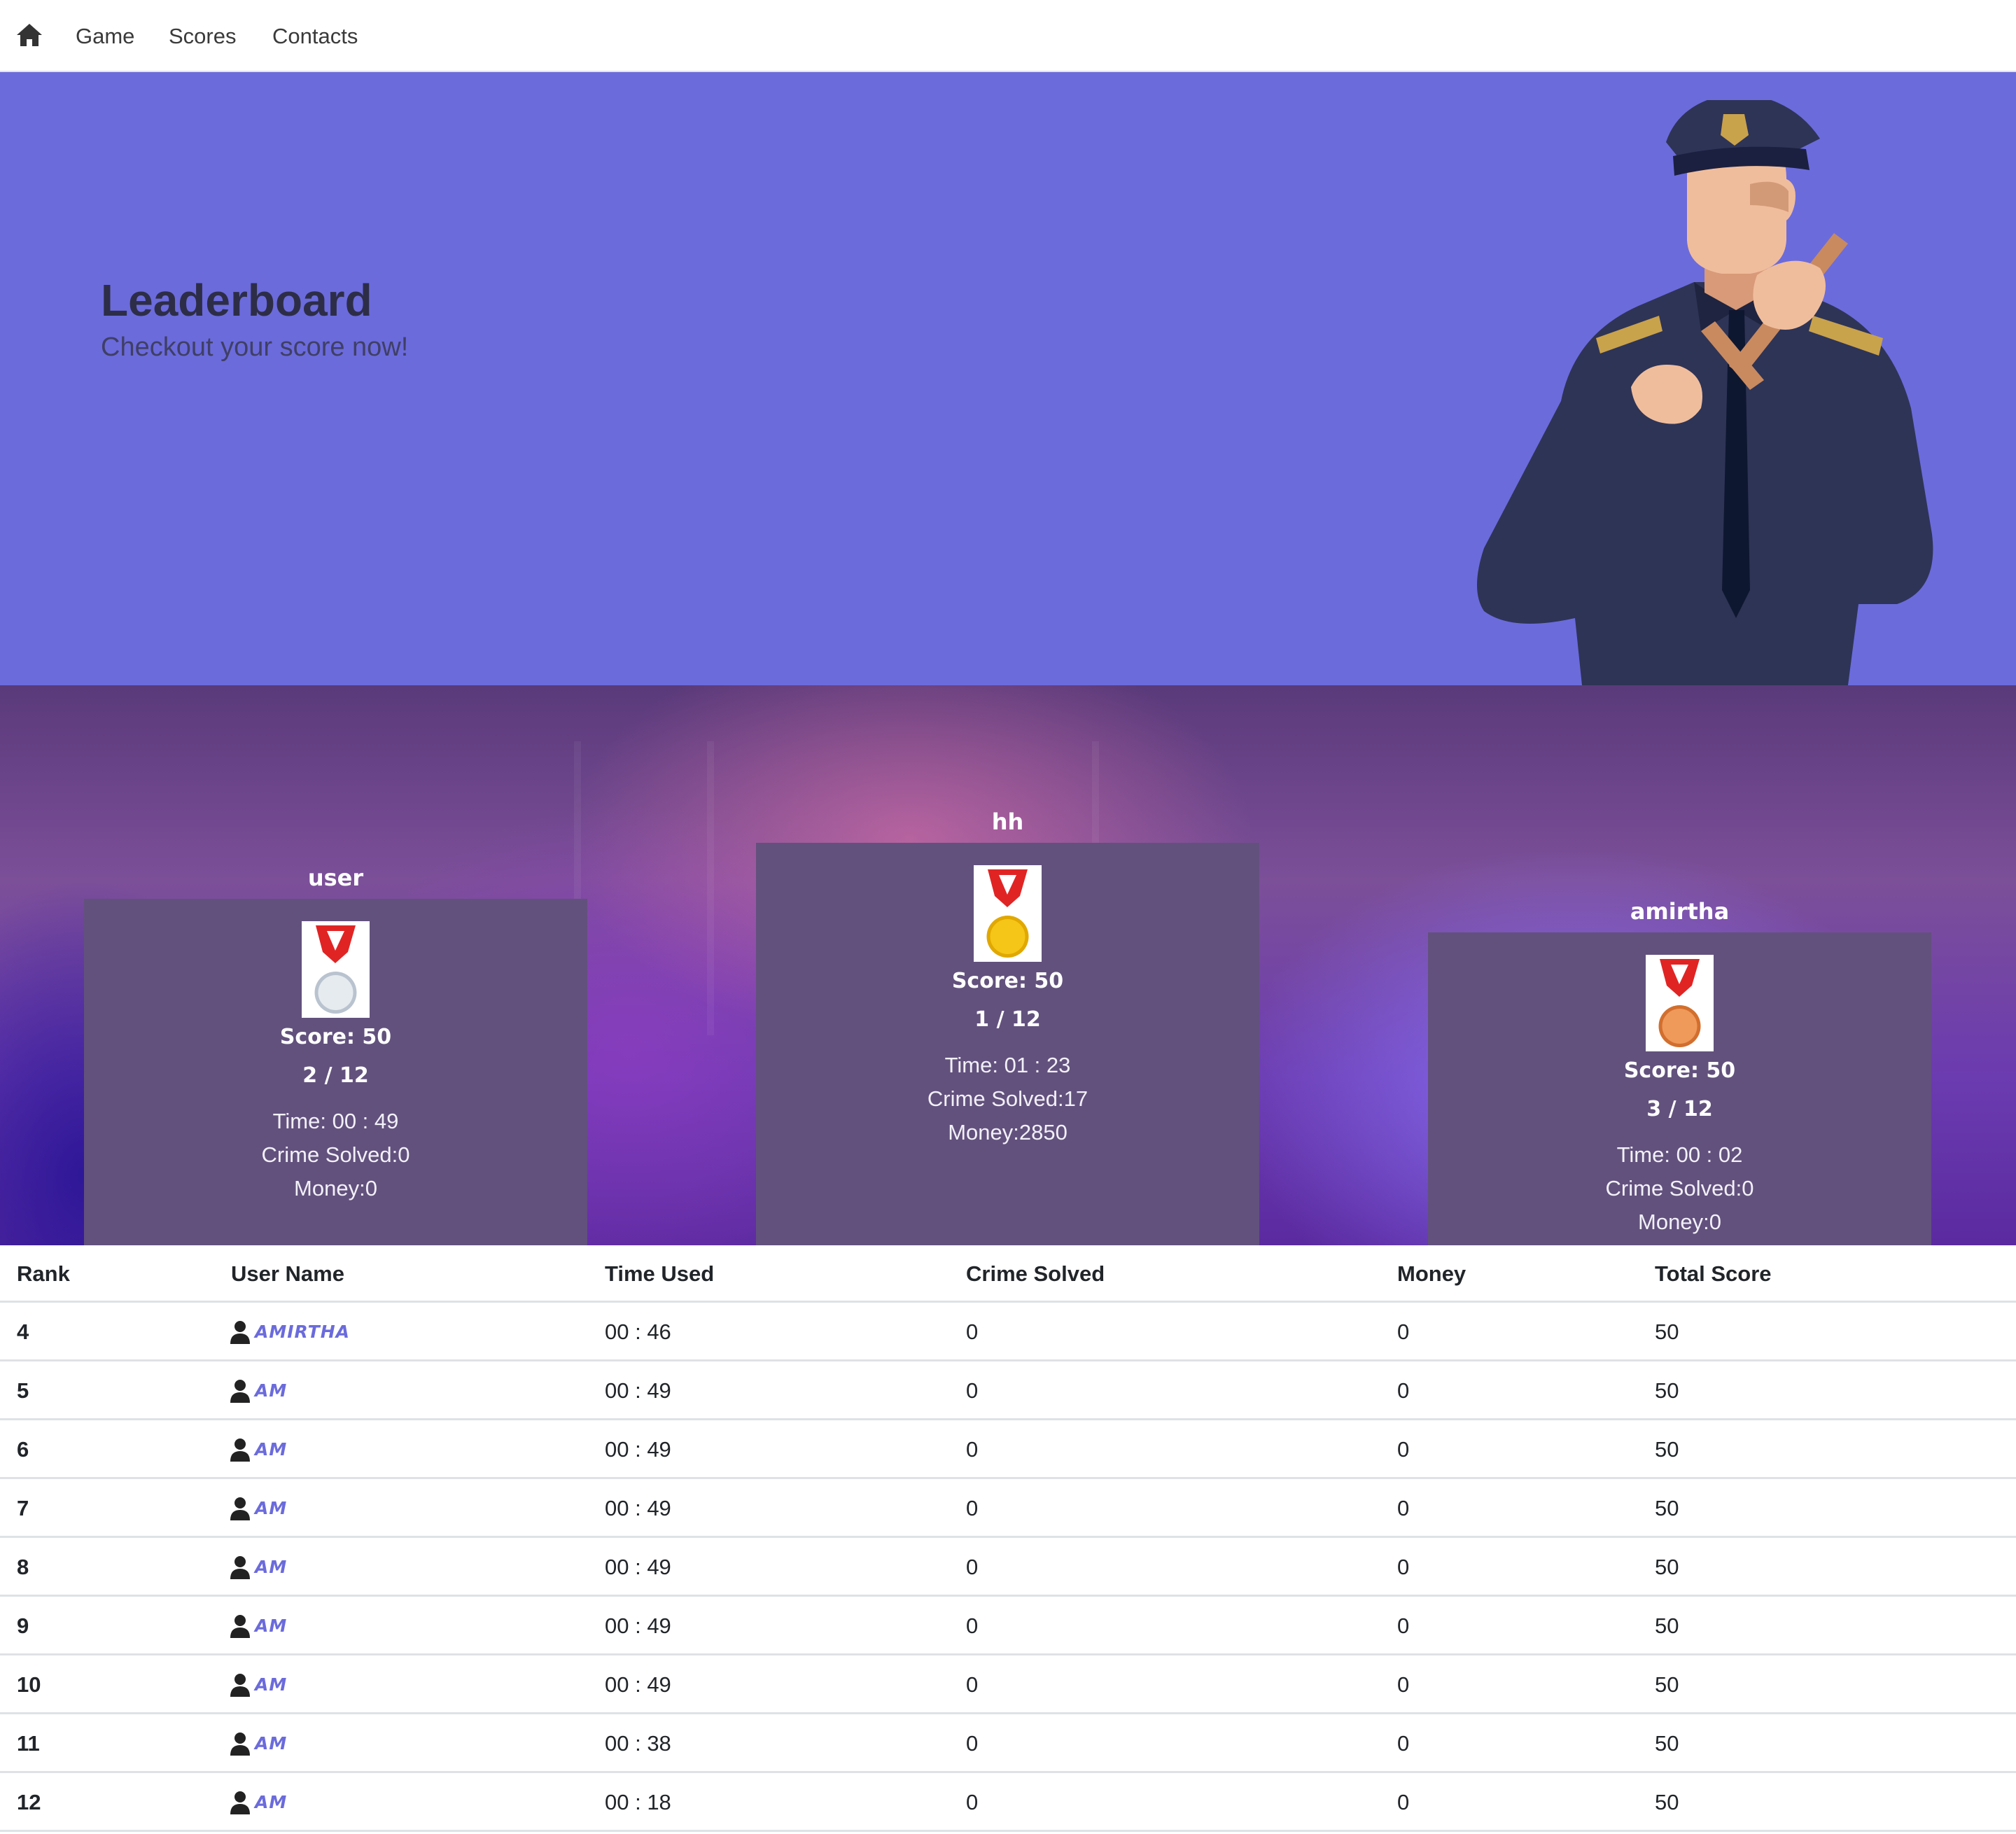 The height and width of the screenshot is (1834, 2016). Describe the element at coordinates (1008, 913) in the screenshot. I see `gold-medal-icon` at that location.